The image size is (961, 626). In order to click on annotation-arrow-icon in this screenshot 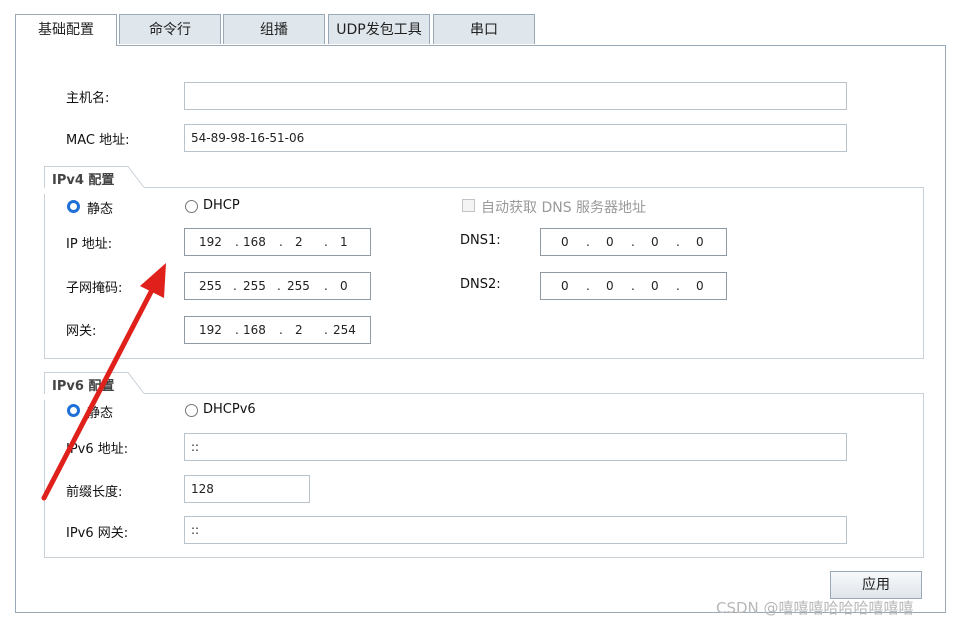, I will do `click(103, 382)`.